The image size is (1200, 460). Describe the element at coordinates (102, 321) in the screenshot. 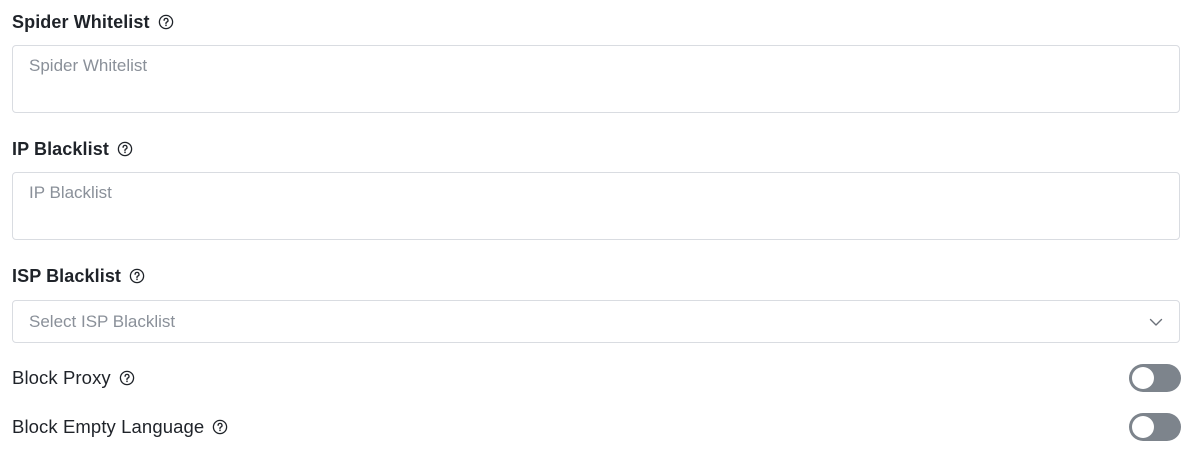

I see `isp-blacklist-placeholder: Select ISP Blacklist` at that location.